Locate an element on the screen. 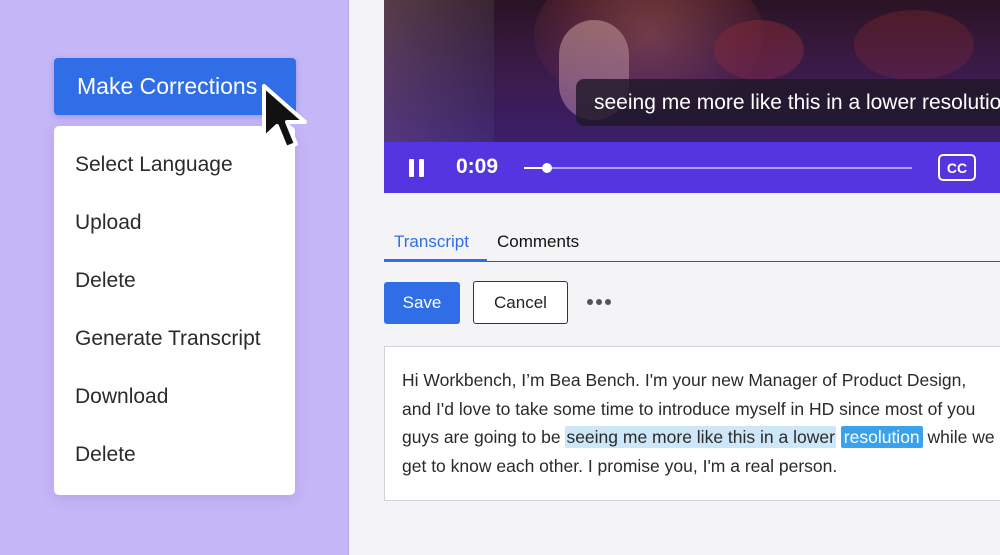 This screenshot has height=555, width=1000. tab-transcript: Transcript is located at coordinates (431, 242).